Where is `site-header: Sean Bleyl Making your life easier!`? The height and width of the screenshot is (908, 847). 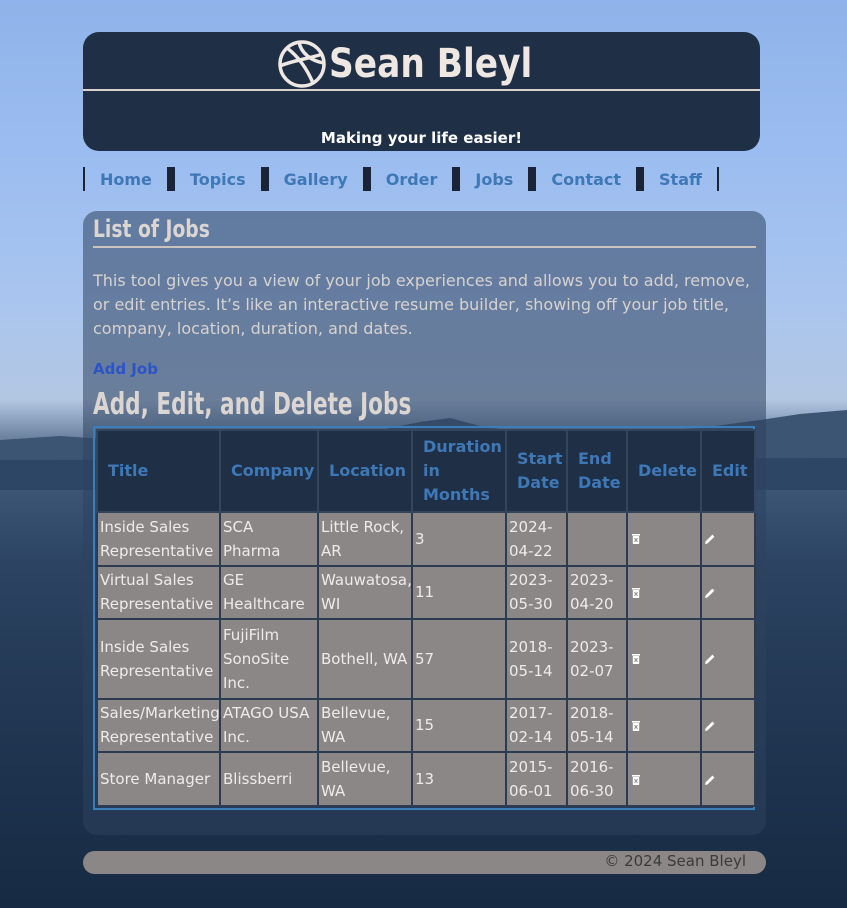
site-header: Sean Bleyl Making your life easier! is located at coordinates (421, 91).